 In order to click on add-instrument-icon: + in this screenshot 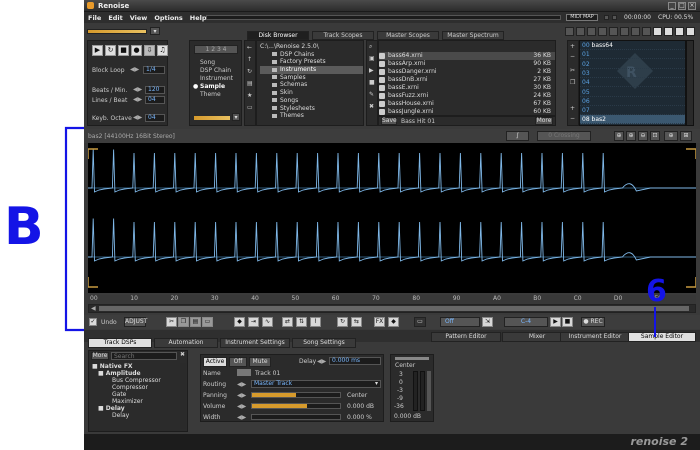, I will do `click(572, 46)`.